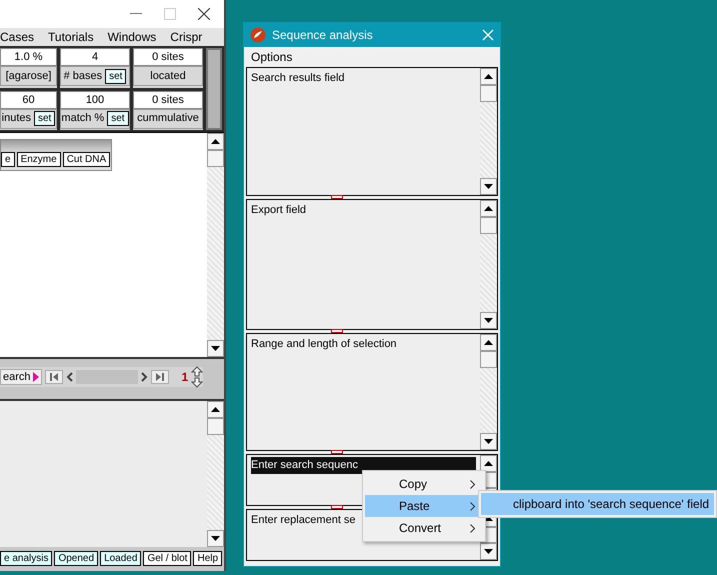 The width and height of the screenshot is (717, 575). What do you see at coordinates (95, 57) in the screenshot?
I see `readout-value: 4` at bounding box center [95, 57].